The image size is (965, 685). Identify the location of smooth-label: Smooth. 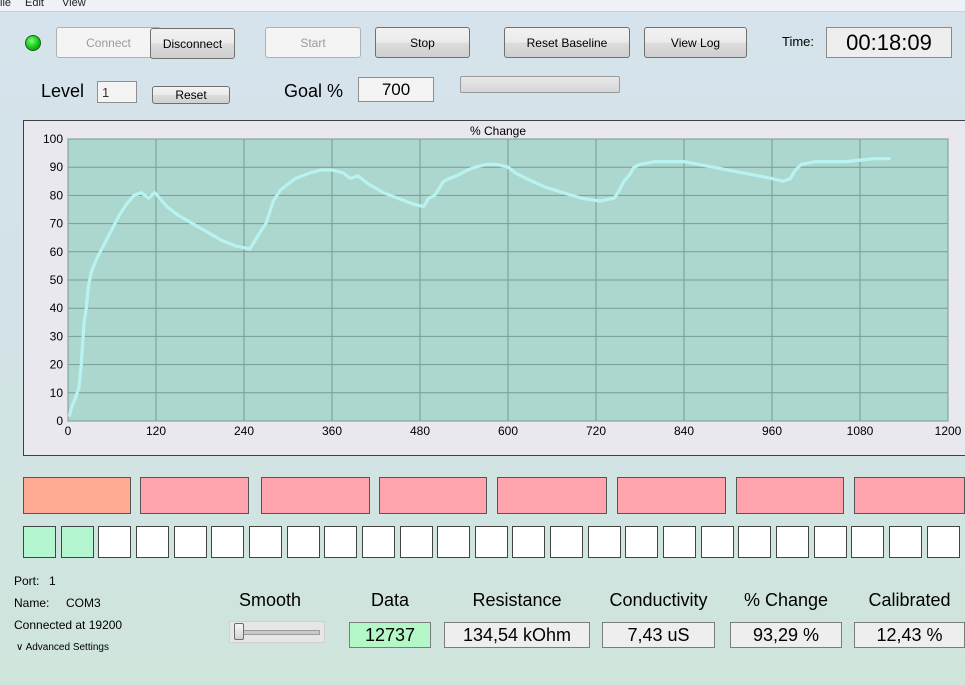
(270, 600).